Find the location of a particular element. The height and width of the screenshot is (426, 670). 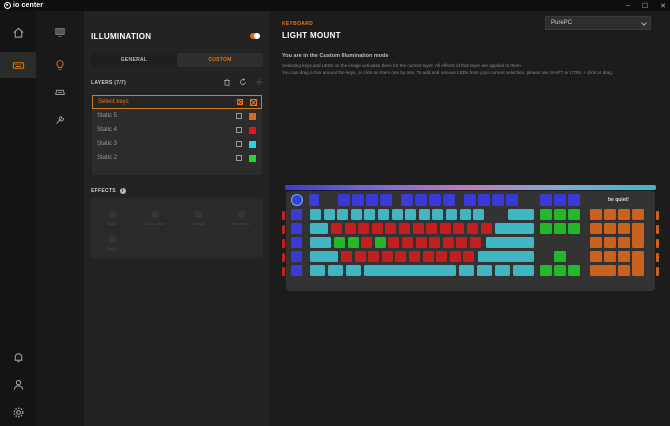

nav-settings is located at coordinates (18, 412).